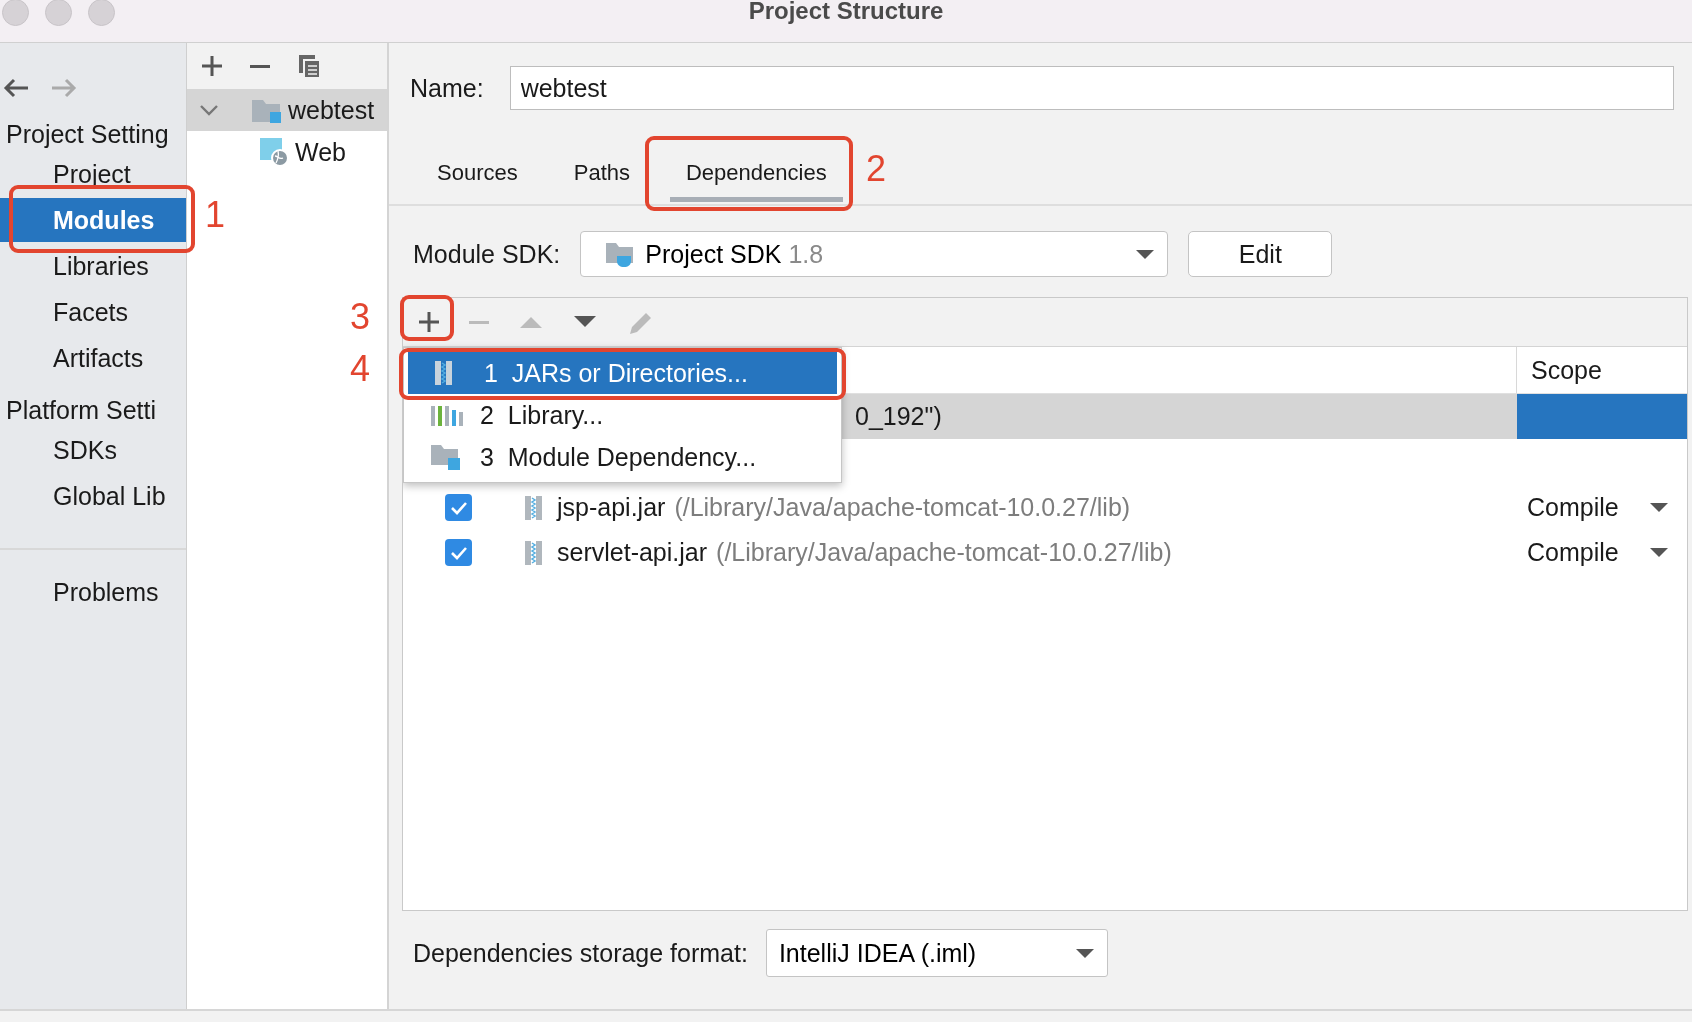 The width and height of the screenshot is (1692, 1022). What do you see at coordinates (81, 410) in the screenshot?
I see `section-header: Platform Setti` at bounding box center [81, 410].